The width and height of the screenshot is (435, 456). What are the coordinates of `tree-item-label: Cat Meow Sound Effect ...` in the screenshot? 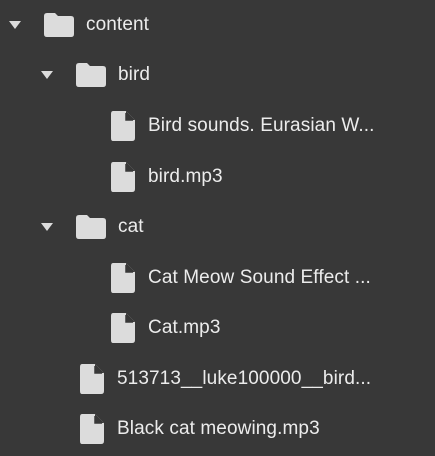 It's located at (259, 277).